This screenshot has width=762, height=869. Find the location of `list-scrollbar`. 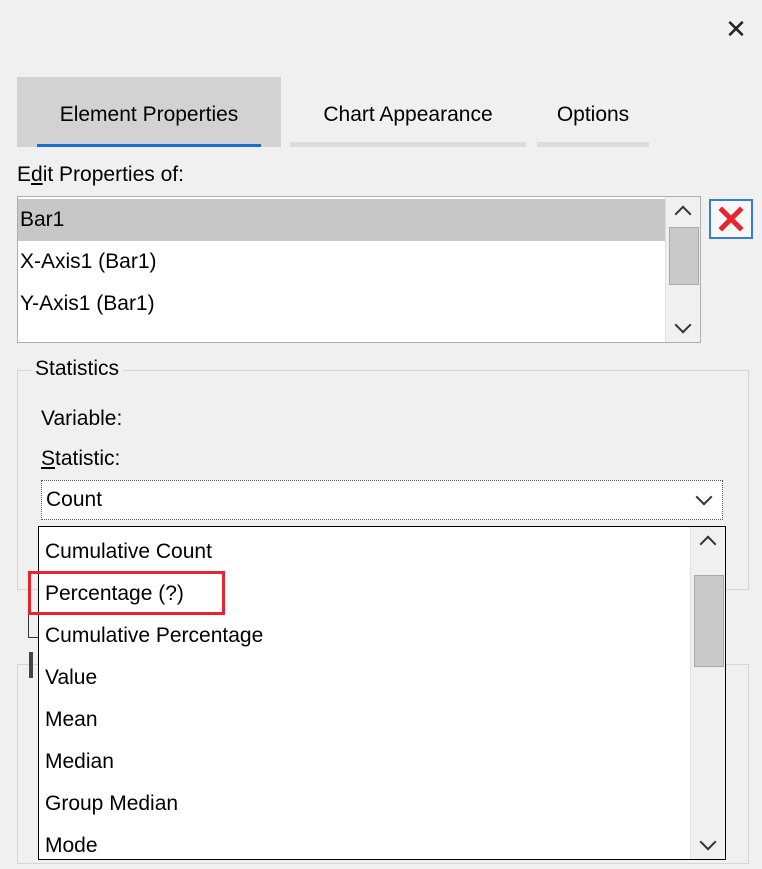

list-scrollbar is located at coordinates (682, 269).